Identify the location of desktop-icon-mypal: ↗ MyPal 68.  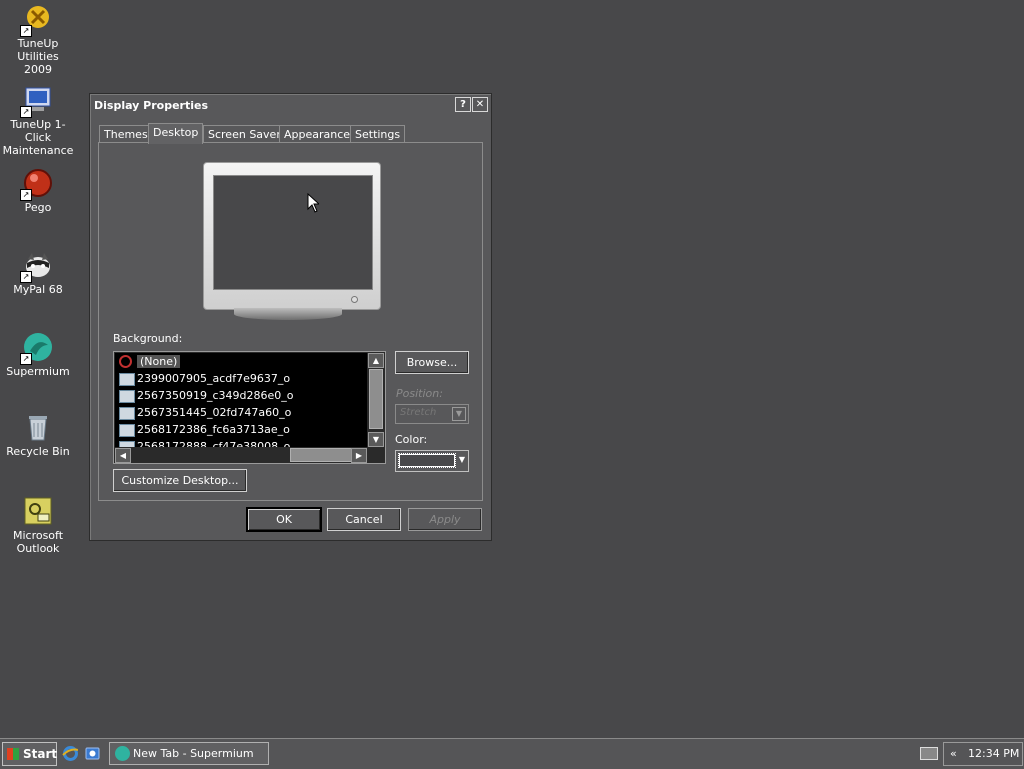
(38, 272).